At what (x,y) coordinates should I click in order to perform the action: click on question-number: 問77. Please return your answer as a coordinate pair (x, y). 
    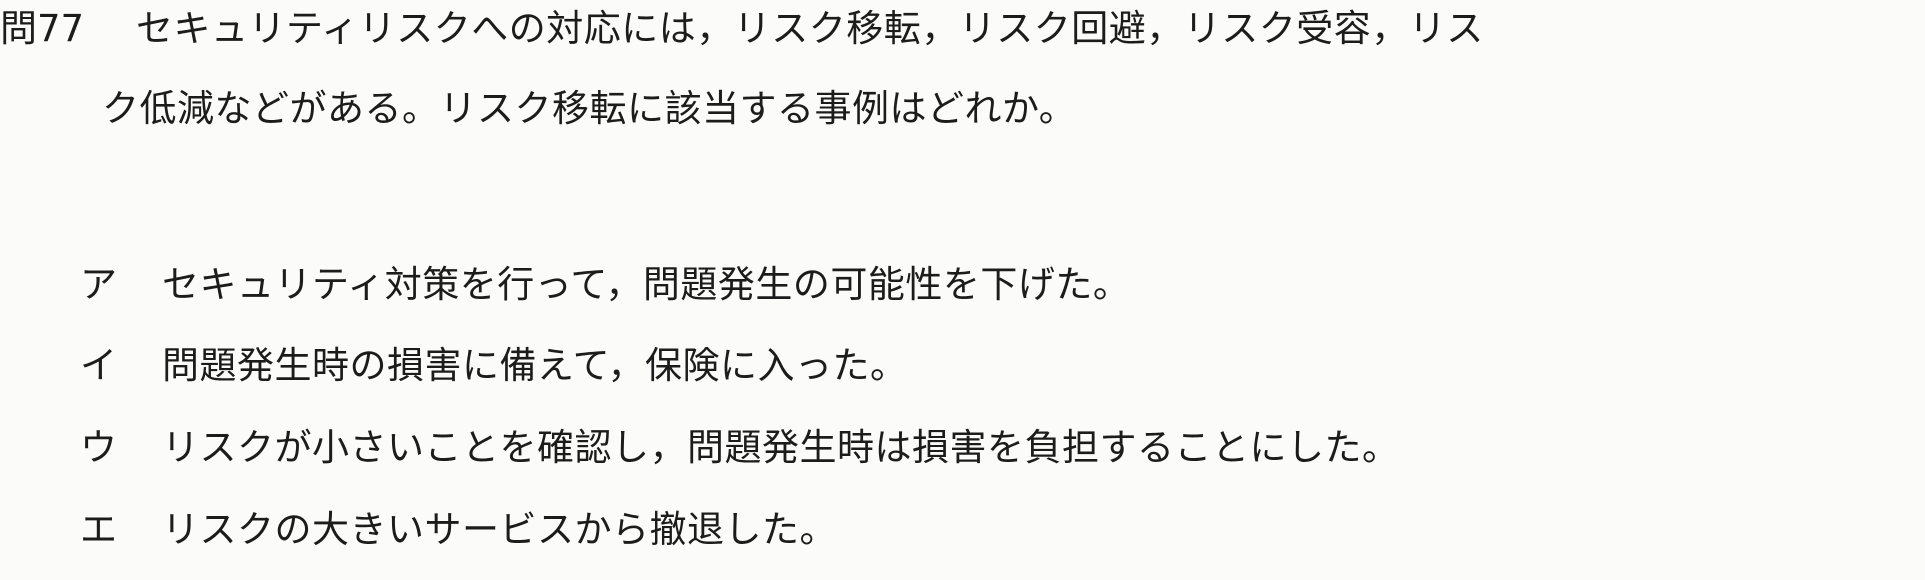
    Looking at the image, I should click on (42, 28).